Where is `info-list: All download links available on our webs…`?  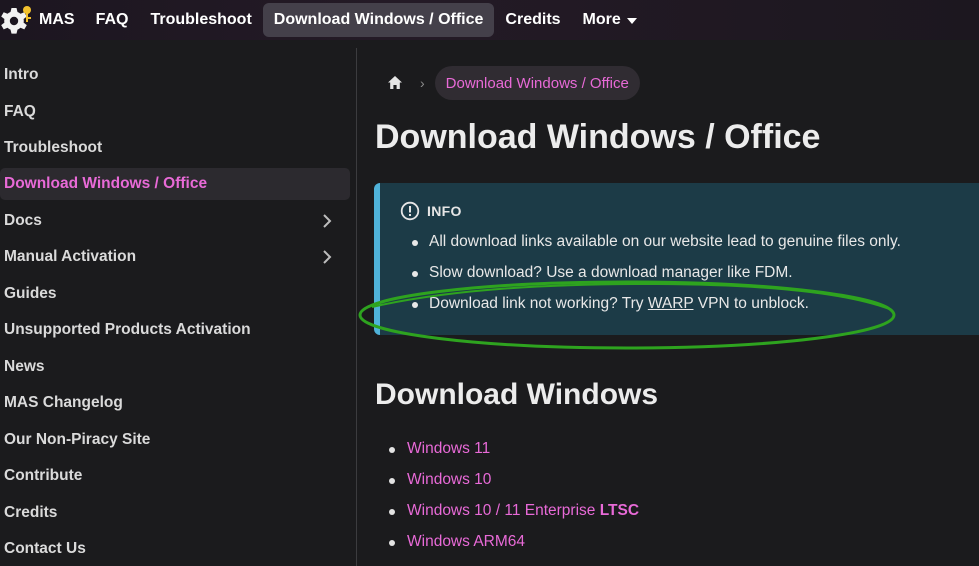
info-list: All download links available on our webs… is located at coordinates (656, 279).